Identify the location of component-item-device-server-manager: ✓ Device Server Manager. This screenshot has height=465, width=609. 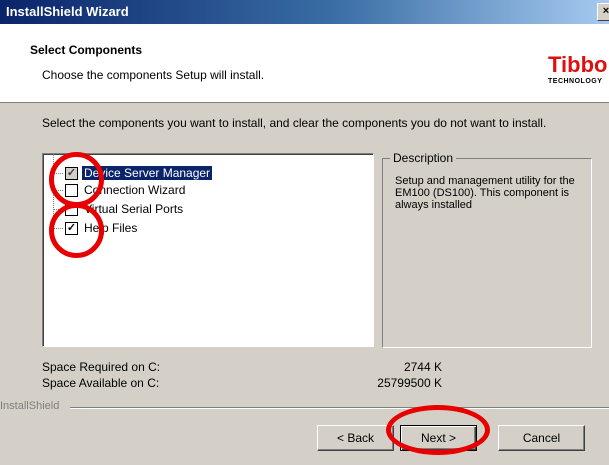
(203, 173).